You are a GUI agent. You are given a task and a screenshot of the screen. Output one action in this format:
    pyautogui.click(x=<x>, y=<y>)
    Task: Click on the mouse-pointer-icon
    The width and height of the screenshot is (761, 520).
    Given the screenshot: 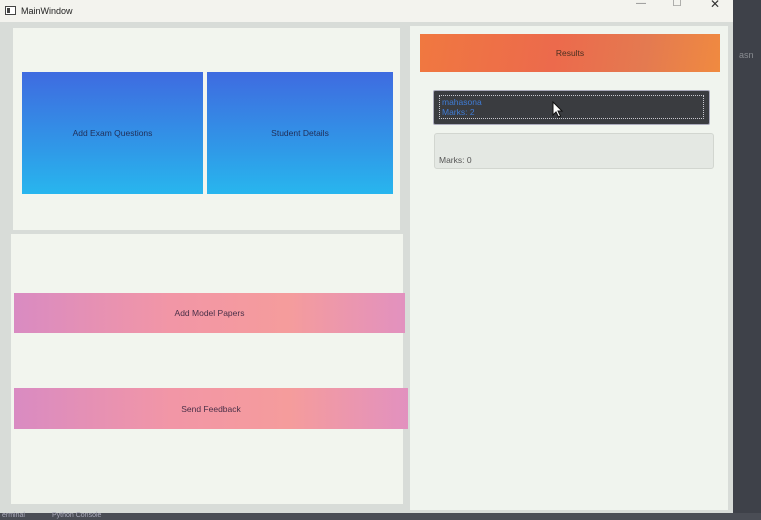 What is the action you would take?
    pyautogui.click(x=558, y=109)
    